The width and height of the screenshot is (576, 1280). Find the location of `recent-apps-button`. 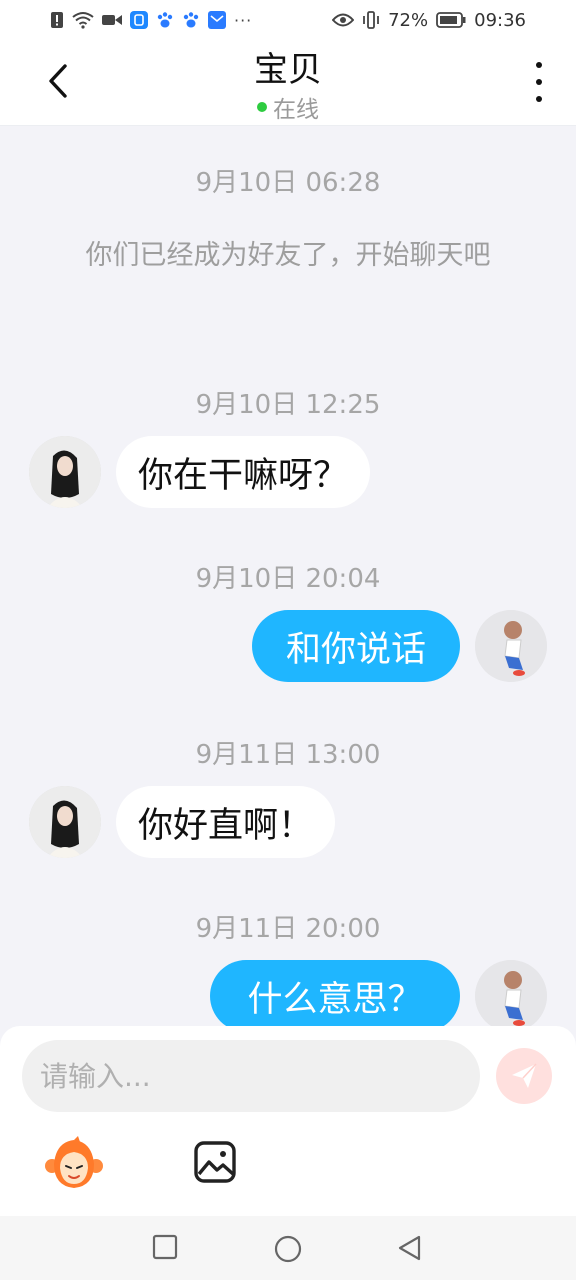

recent-apps-button is located at coordinates (167, 1249).